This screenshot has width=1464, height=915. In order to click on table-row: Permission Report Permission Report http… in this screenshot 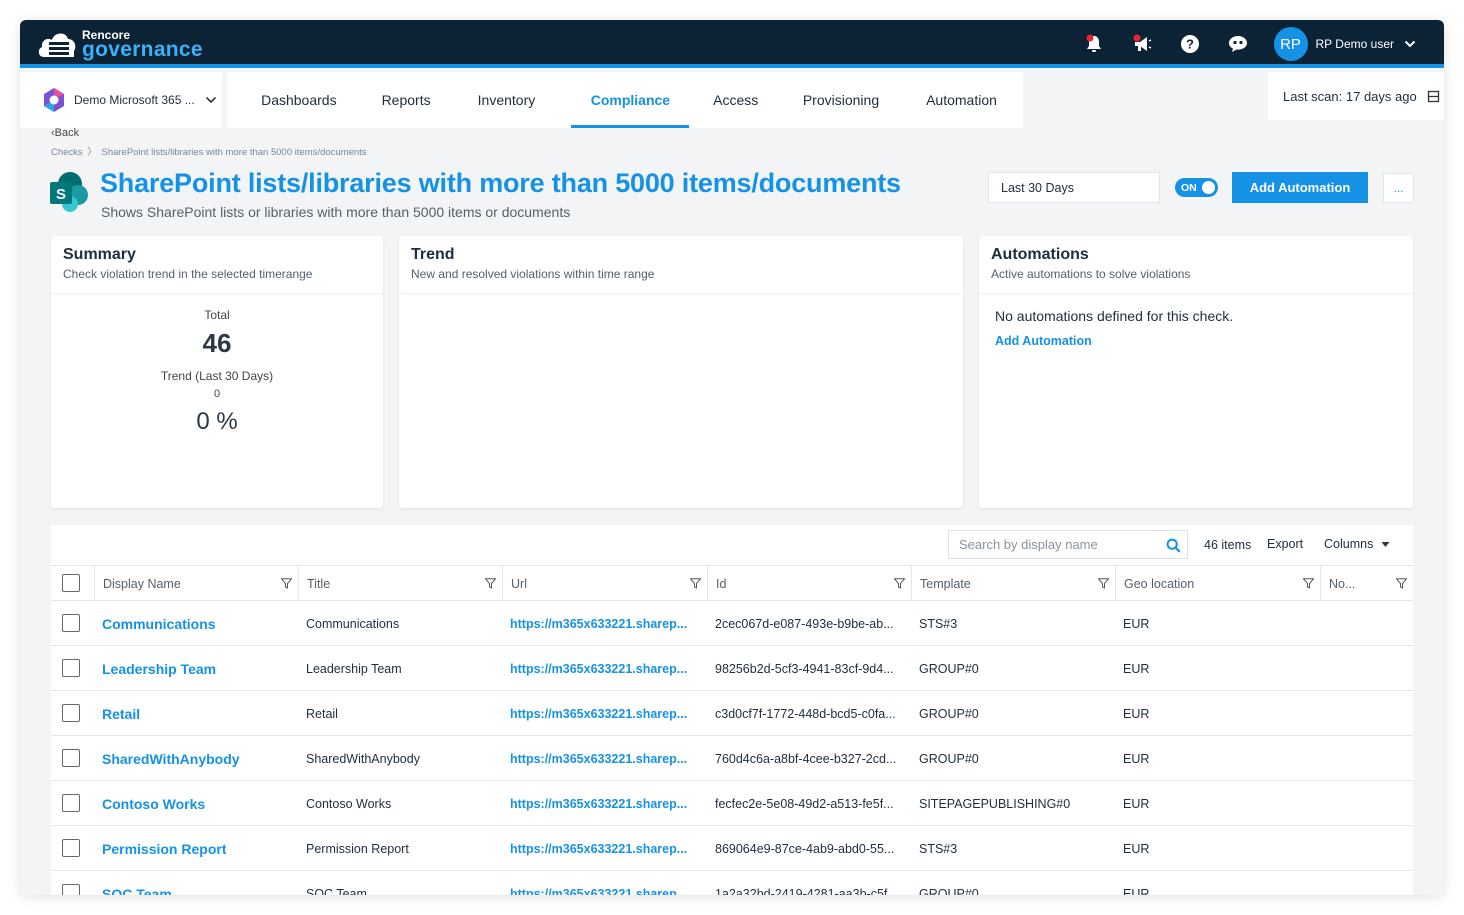, I will do `click(732, 848)`.